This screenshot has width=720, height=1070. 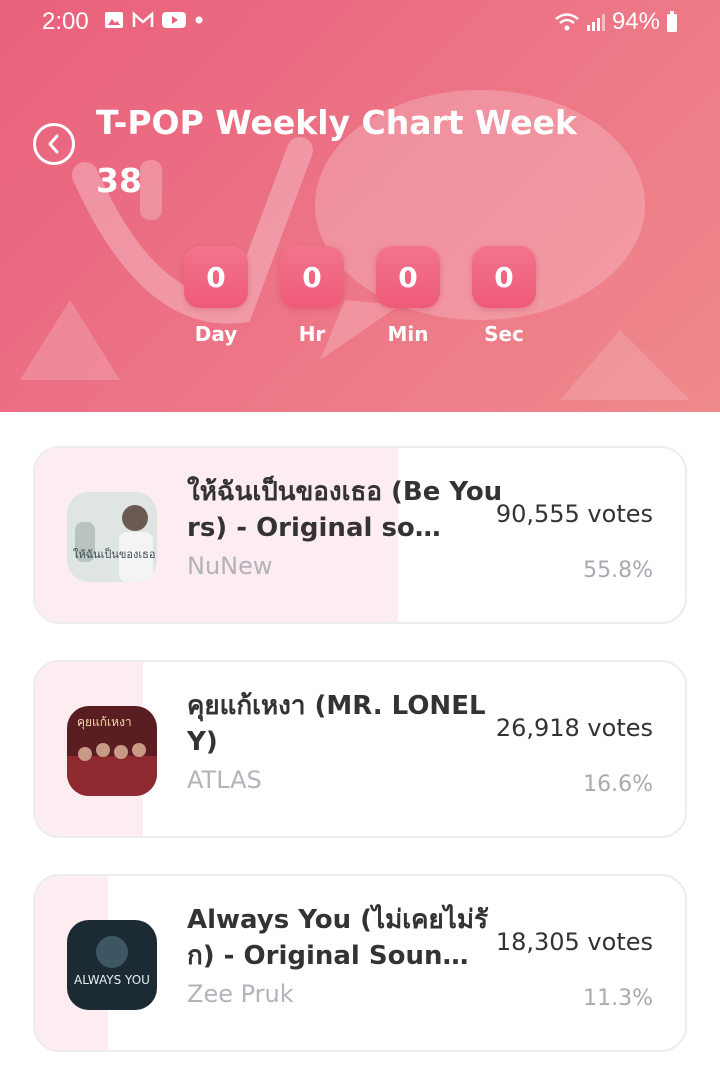 I want to click on vote-percent: 11.3%, so click(x=618, y=998).